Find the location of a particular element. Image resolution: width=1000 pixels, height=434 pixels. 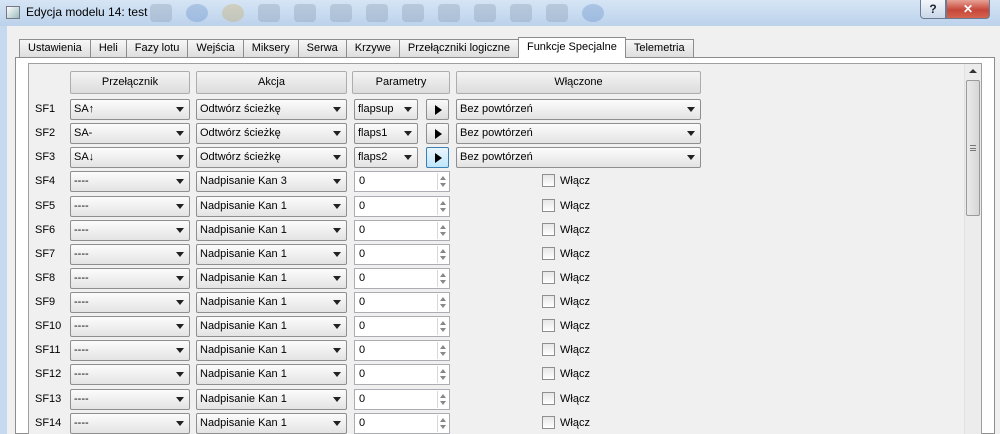

switch-select: SA↓ is located at coordinates (130, 158).